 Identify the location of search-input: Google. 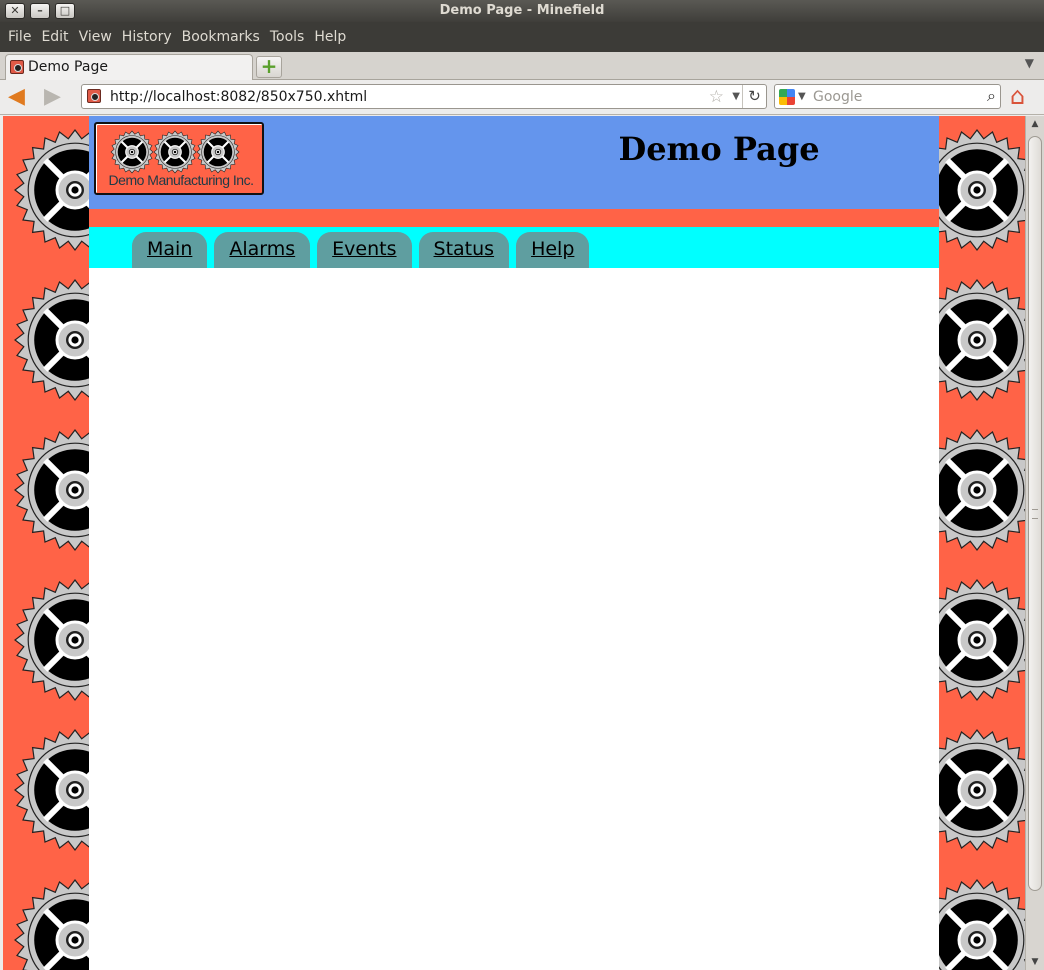
(837, 97).